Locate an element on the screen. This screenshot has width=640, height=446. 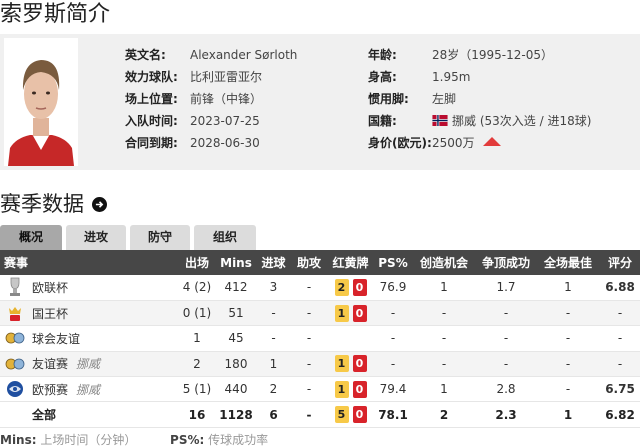
tab-attack: 进攻 is located at coordinates (96, 237).